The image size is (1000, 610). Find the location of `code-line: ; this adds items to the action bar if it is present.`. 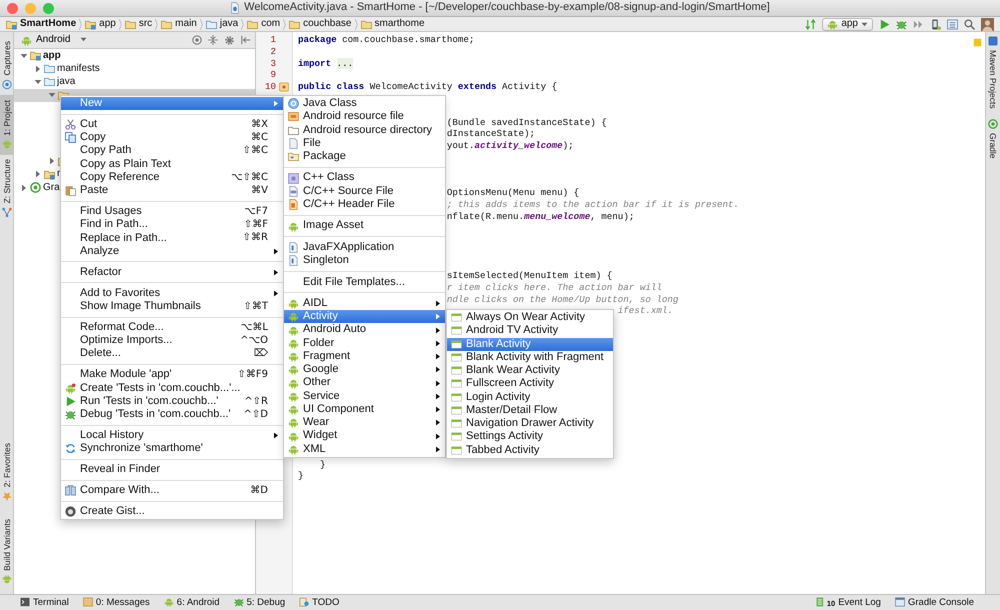

code-line: ; this adds items to the action bar if it is present. is located at coordinates (593, 205).